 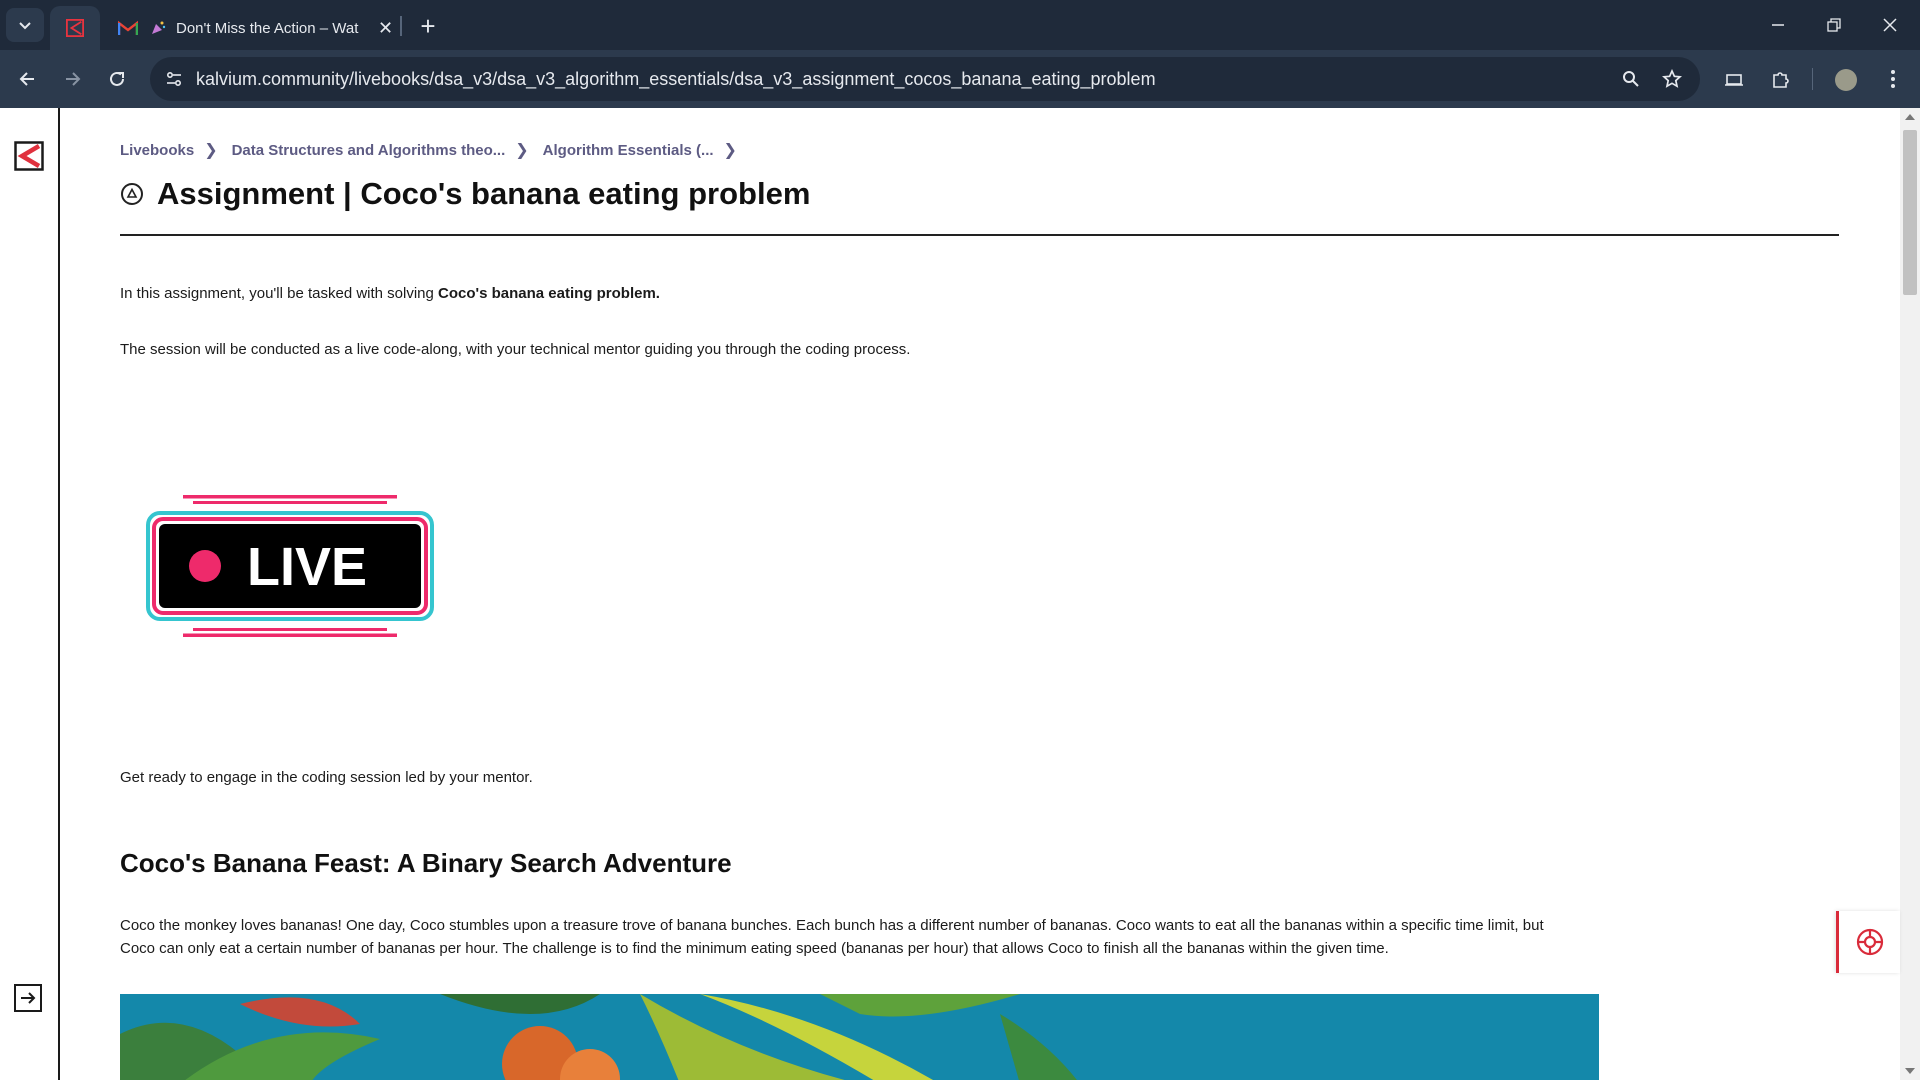 I want to click on back-button, so click(x=27, y=79).